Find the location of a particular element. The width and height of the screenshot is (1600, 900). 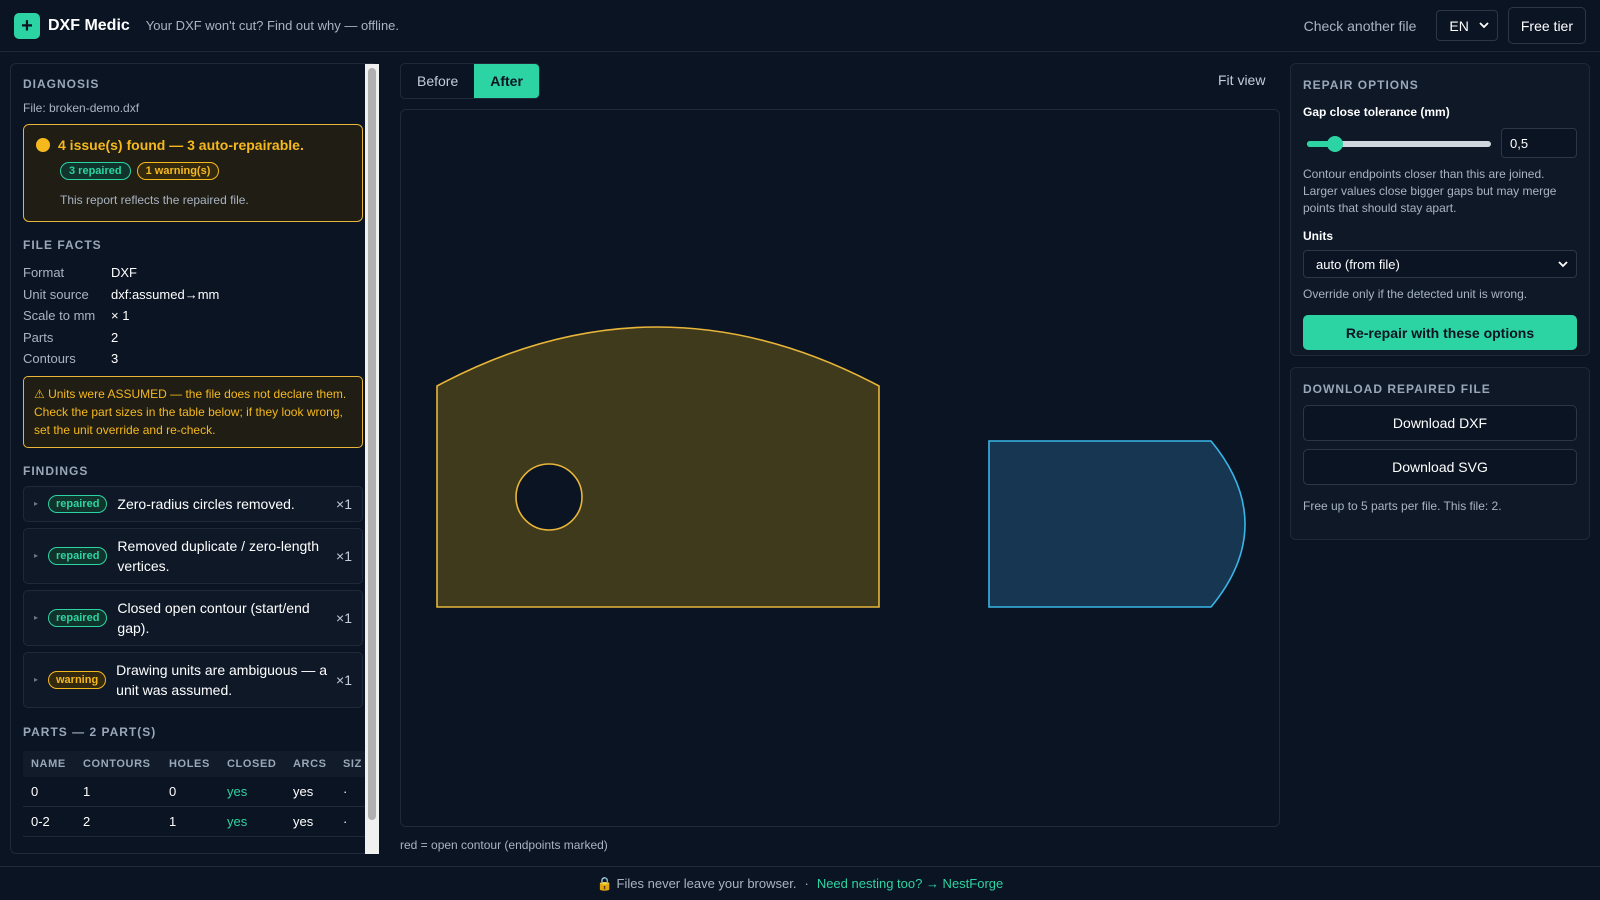

table-header-row: NAME CONTOURS HOLES CLOSED ARCS SIZ is located at coordinates (199, 763).